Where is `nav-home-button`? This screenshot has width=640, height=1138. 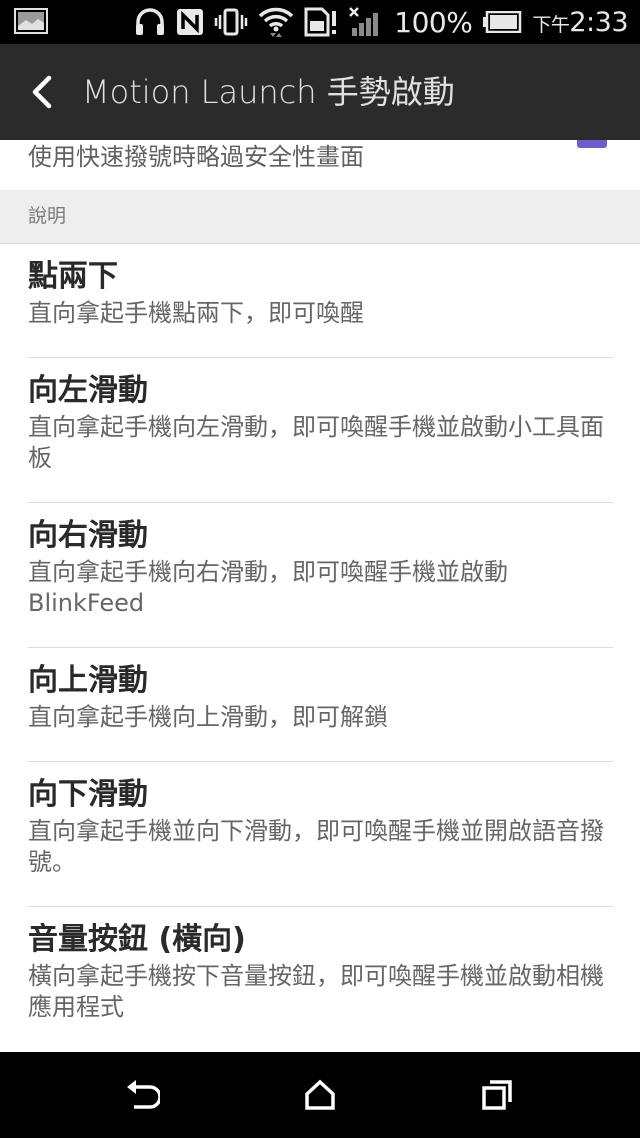 nav-home-button is located at coordinates (320, 1095).